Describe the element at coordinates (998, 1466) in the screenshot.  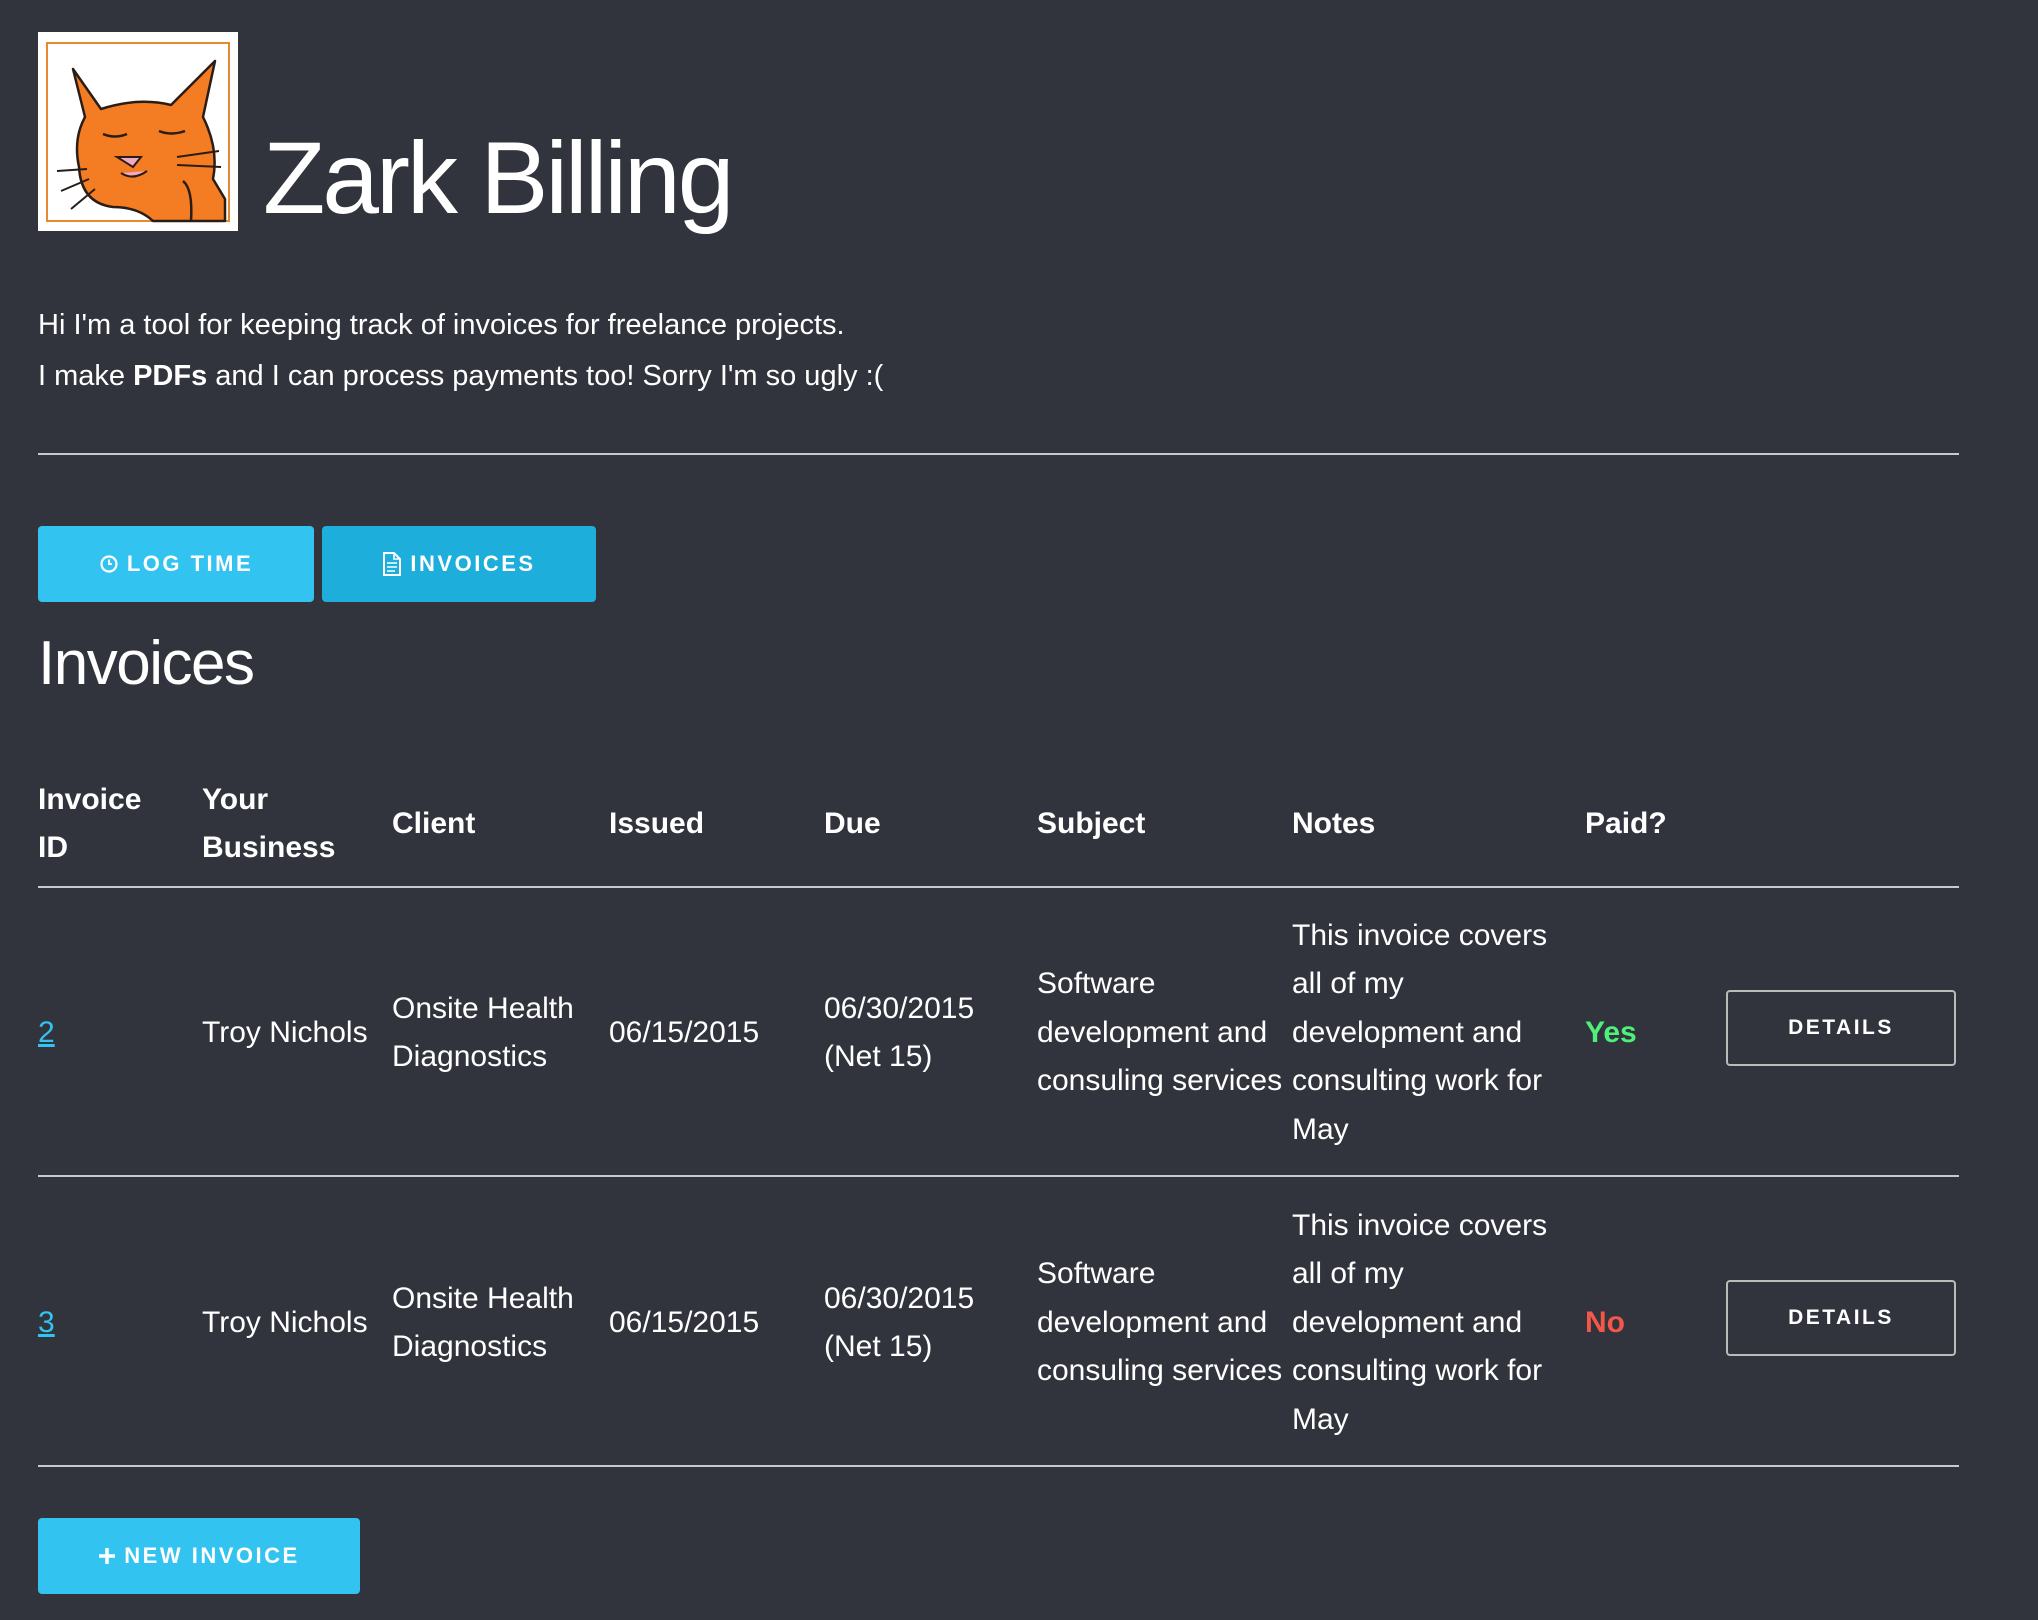
I see `table-bottom-divider` at that location.